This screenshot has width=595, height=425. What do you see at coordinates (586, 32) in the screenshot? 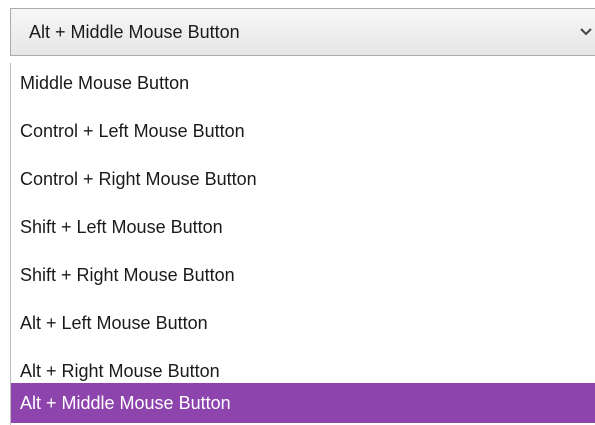
I see `chevron-down-icon` at bounding box center [586, 32].